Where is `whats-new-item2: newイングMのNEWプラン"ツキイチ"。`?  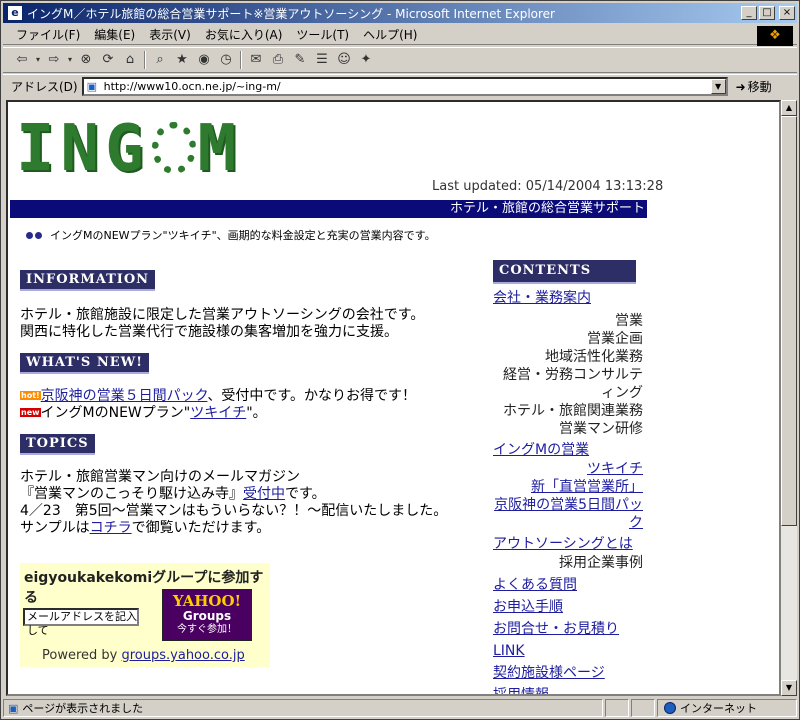 whats-new-item2: newイングMのNEWプラン"ツキイチ"。 is located at coordinates (250, 413).